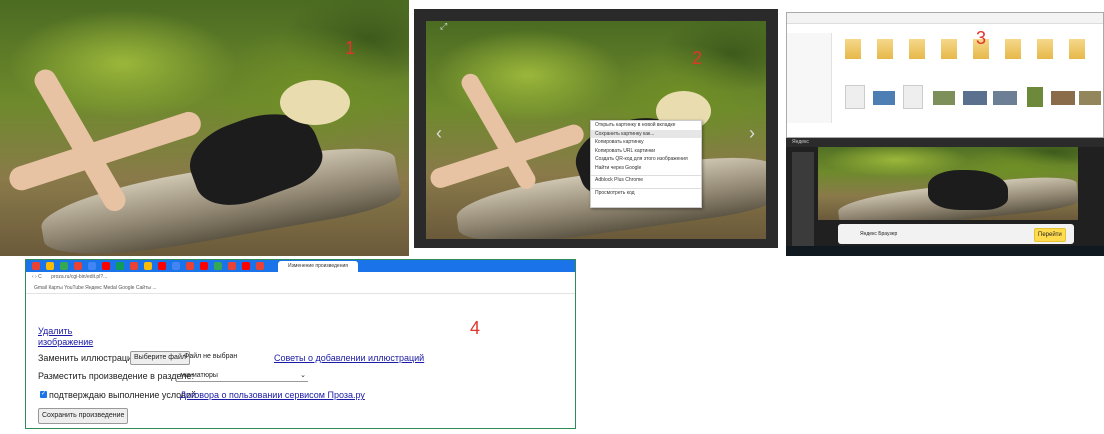 This screenshot has height=434, width=1104. I want to click on file-explorer-window, so click(945, 75).